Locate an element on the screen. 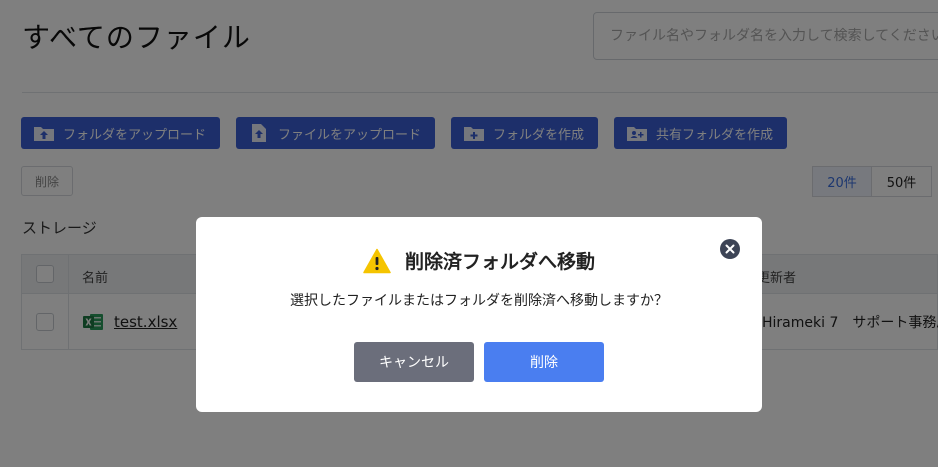 The width and height of the screenshot is (938, 467). dialog-message: 選択したファイルまたはフォルダを削除済へ移動しますか？ is located at coordinates (479, 301).